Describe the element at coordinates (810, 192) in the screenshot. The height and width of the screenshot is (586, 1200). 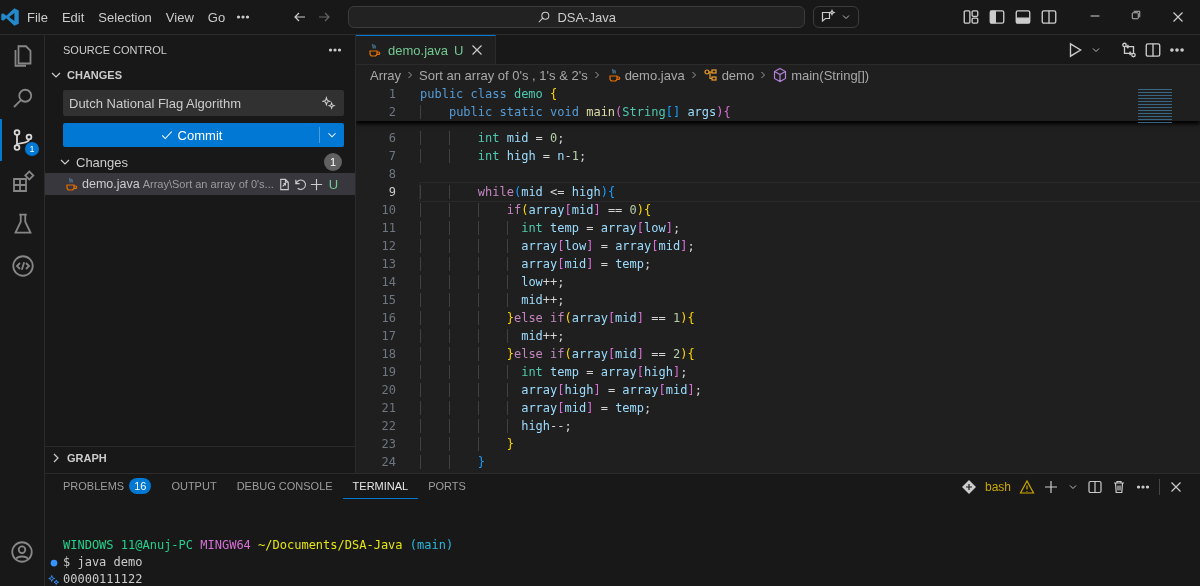
I see `code-line: while(mid <= high){` at that location.